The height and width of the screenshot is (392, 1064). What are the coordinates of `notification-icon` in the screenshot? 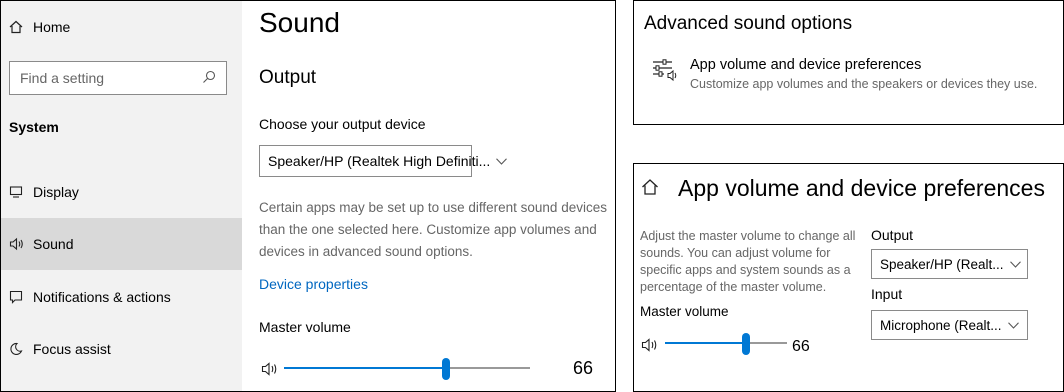 It's located at (17, 297).